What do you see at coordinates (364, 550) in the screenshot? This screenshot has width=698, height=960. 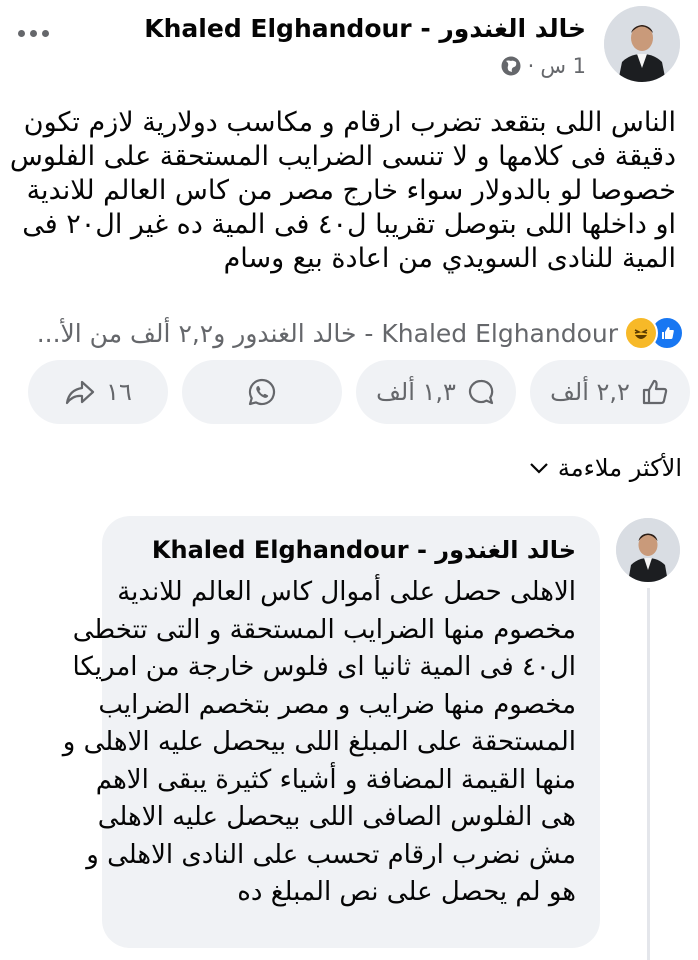 I see `comment-author-name: خالد الغندور - Khaled Elghandour` at bounding box center [364, 550].